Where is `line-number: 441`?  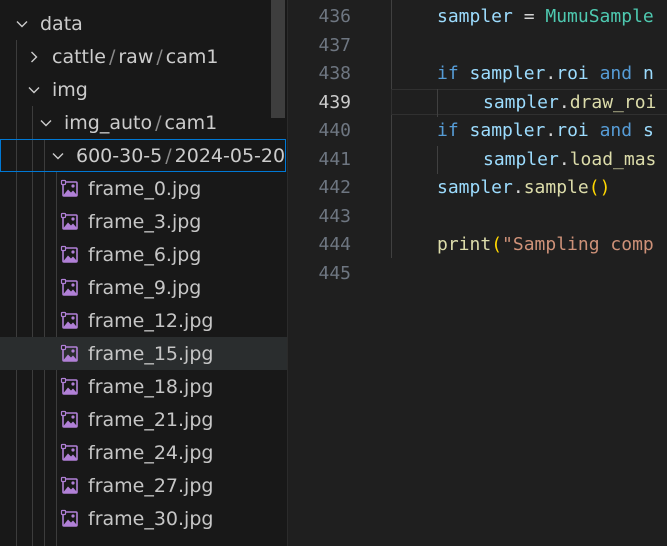 line-number: 441 is located at coordinates (334, 159).